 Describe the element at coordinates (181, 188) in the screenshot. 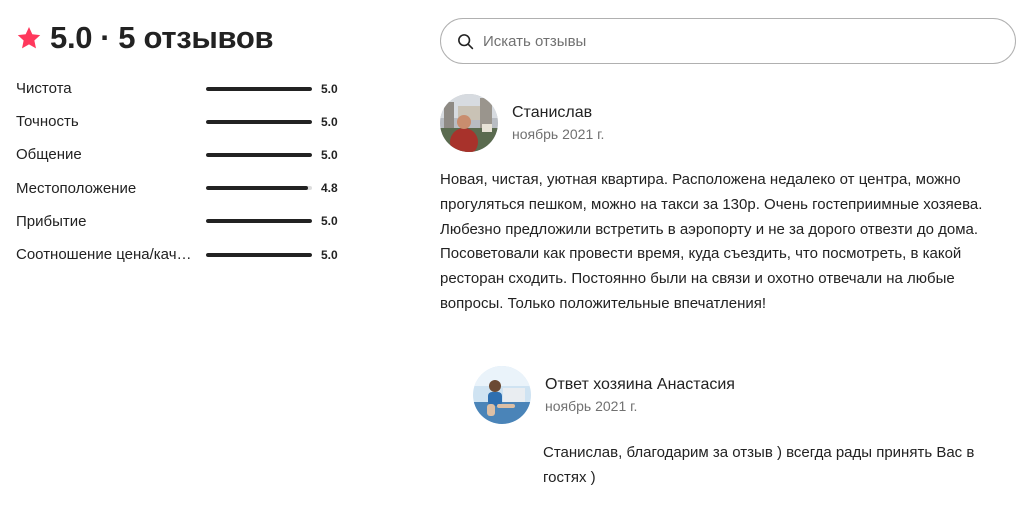

I see `category-row: Местоположение 4.8` at that location.